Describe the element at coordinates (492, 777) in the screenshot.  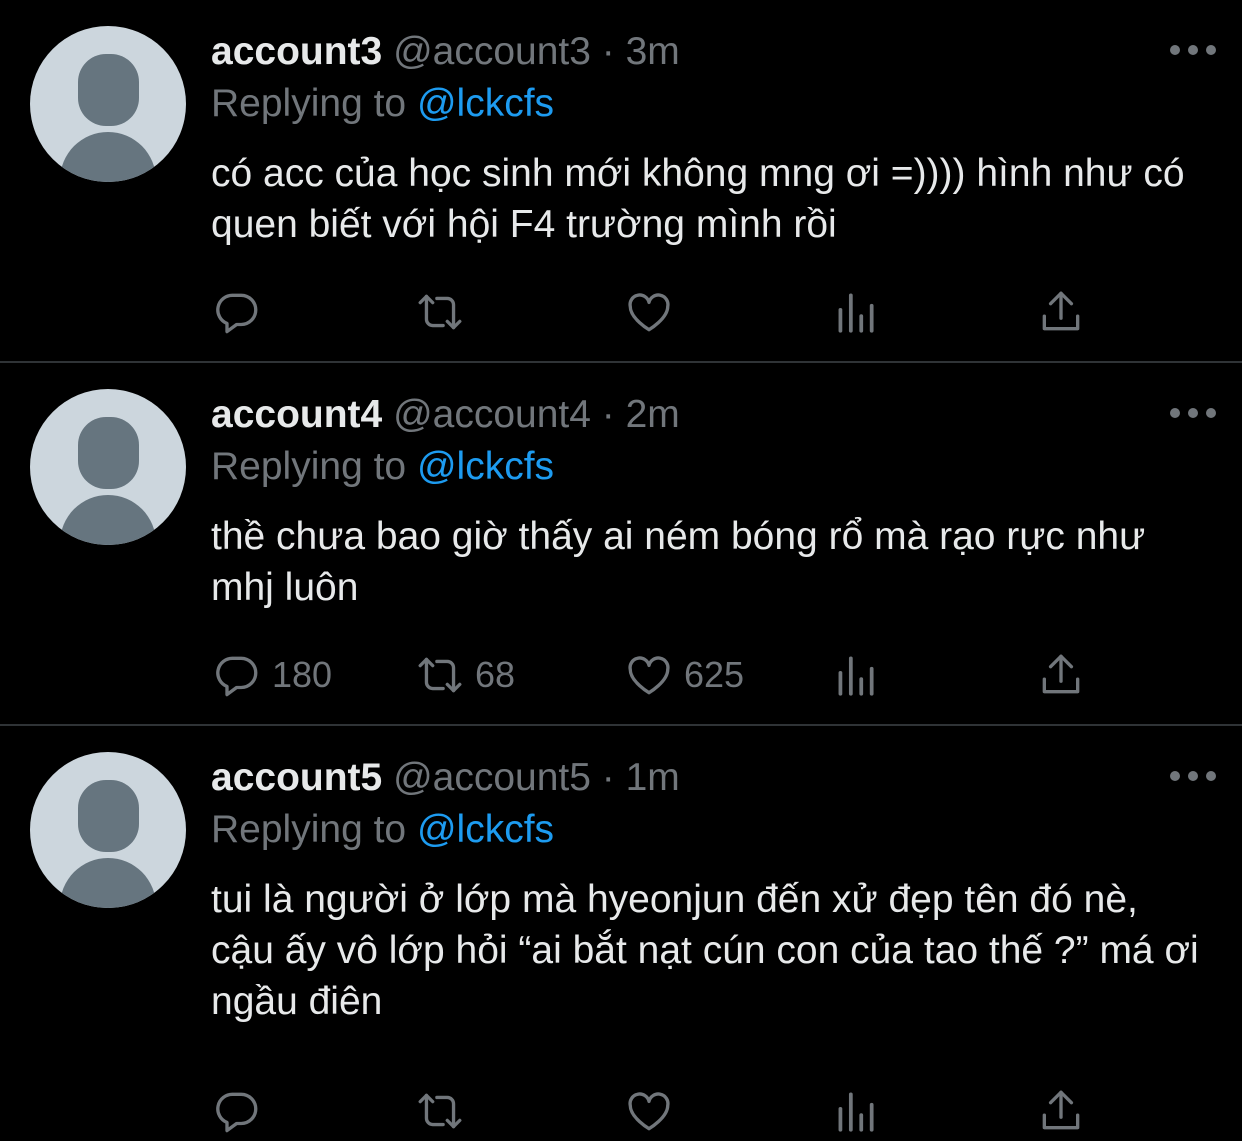
I see `handle: @account5` at that location.